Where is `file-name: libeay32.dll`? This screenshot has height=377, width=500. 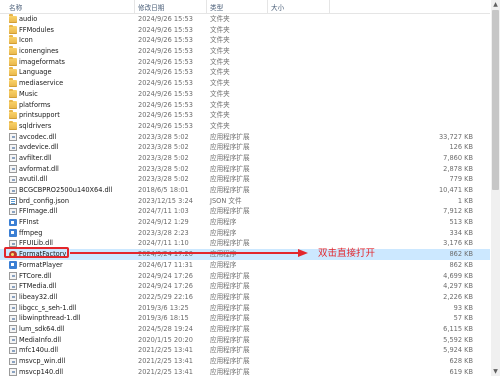
file-name: libeay32.dll is located at coordinates (38, 296).